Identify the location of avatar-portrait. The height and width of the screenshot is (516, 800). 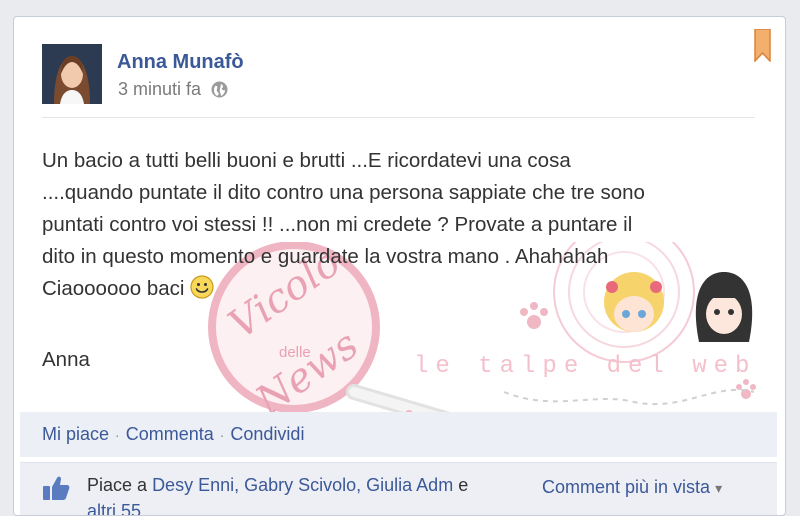
(72, 74).